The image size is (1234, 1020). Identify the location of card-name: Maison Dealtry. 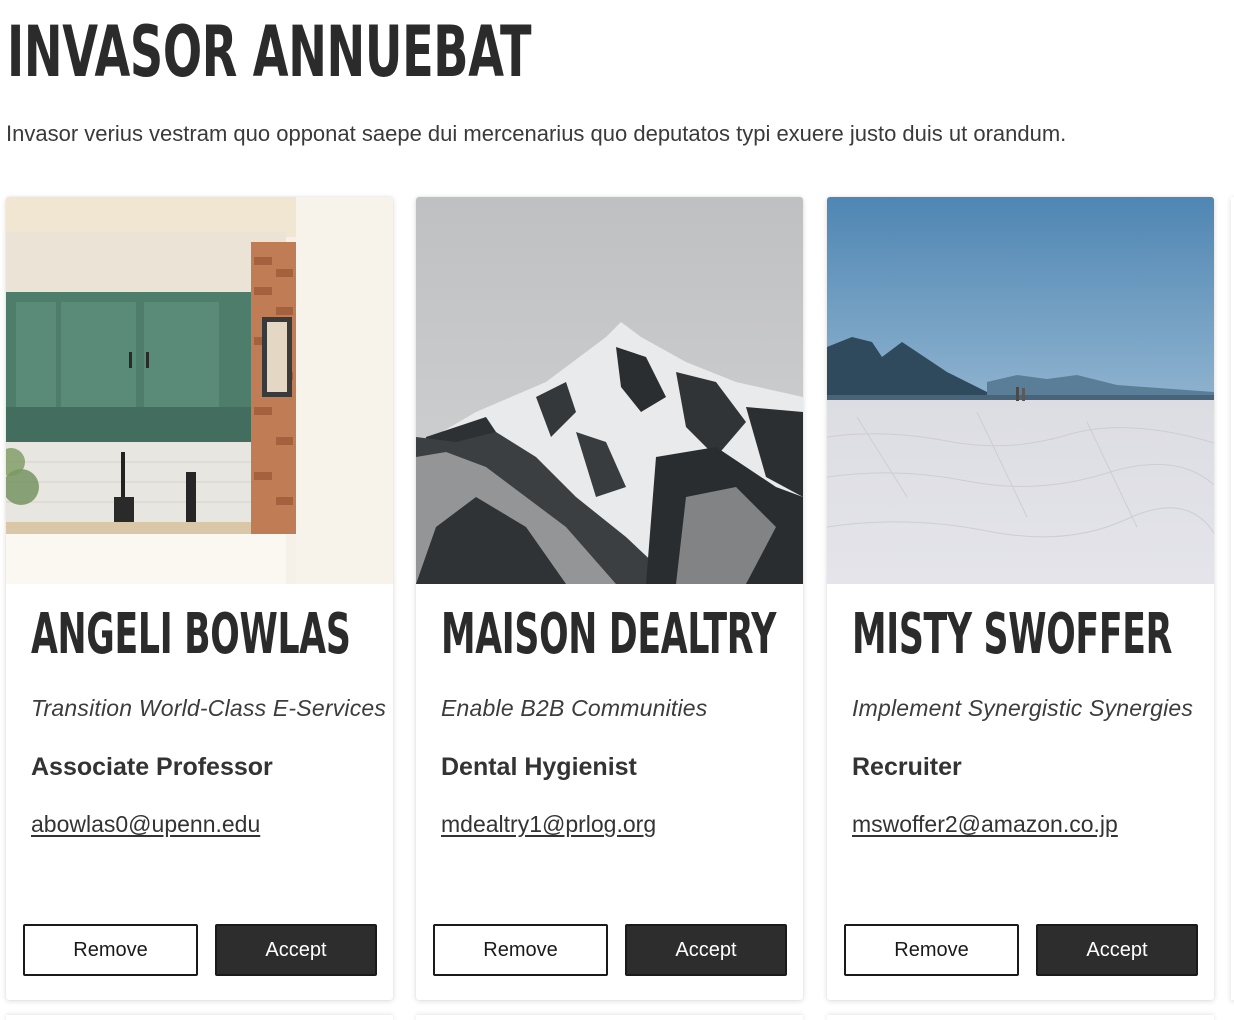
(609, 634).